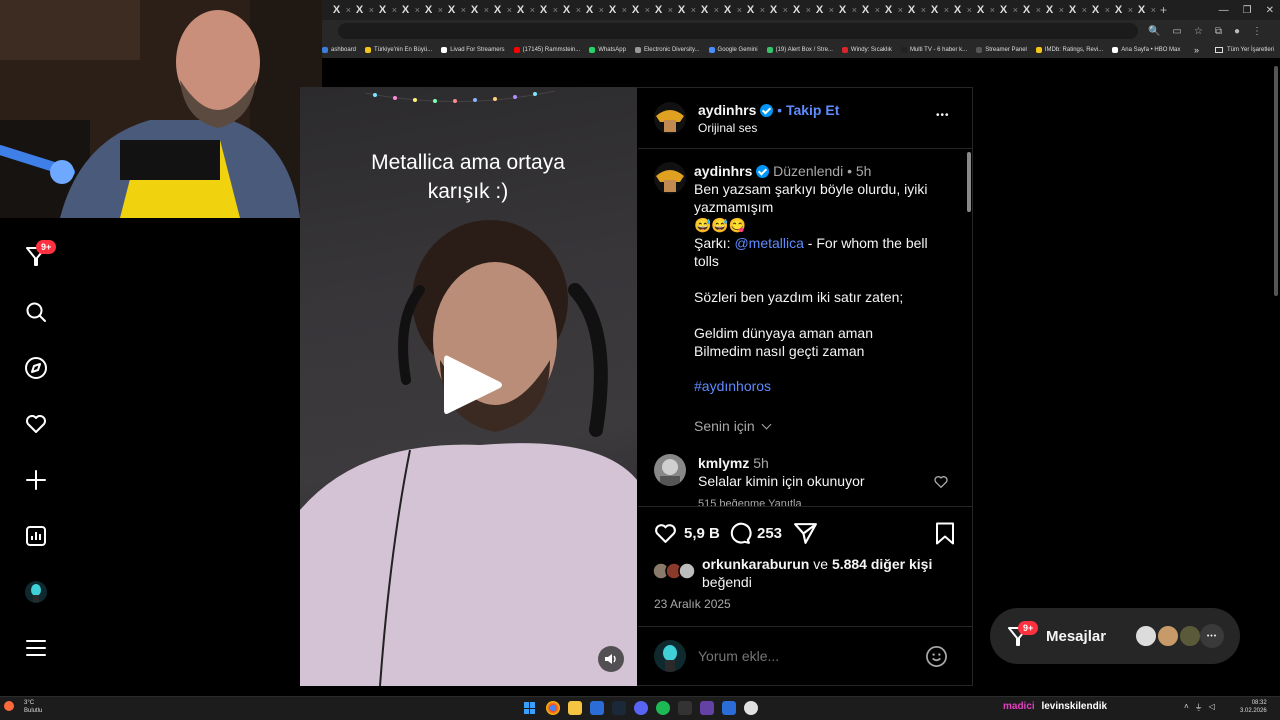 This screenshot has height=720, width=1280. What do you see at coordinates (1237, 31) in the screenshot?
I see `profile-icon: ●` at bounding box center [1237, 31].